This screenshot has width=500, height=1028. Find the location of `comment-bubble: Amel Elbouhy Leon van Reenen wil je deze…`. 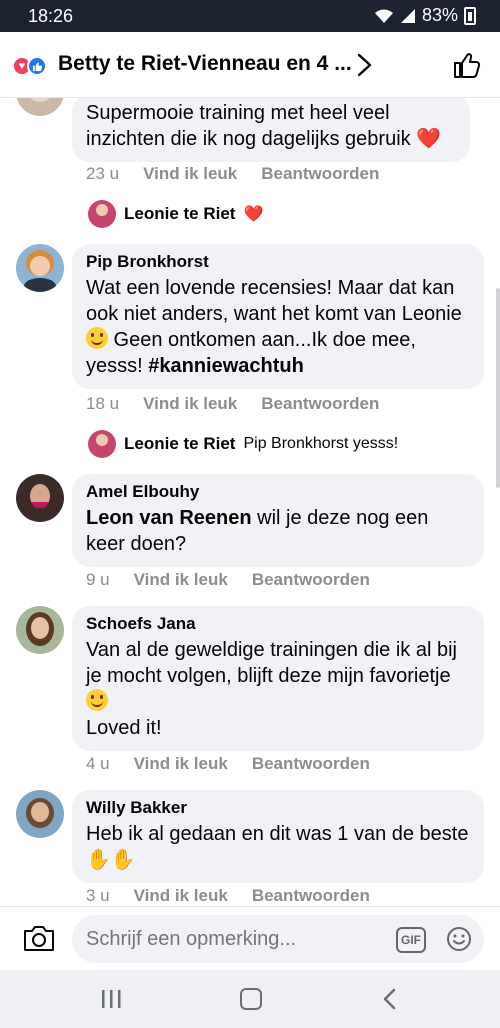

comment-bubble: Amel Elbouhy Leon van Reenen wil je deze… is located at coordinates (278, 520).